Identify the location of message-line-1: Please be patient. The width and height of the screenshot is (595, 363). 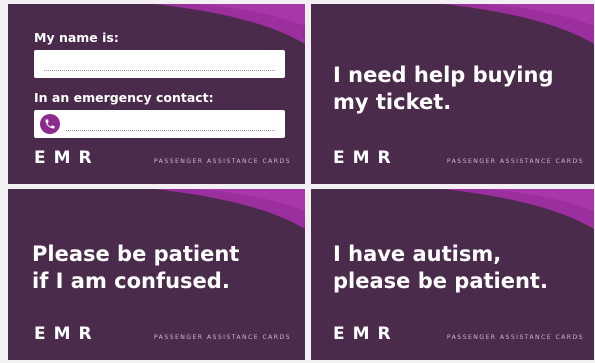
(136, 254).